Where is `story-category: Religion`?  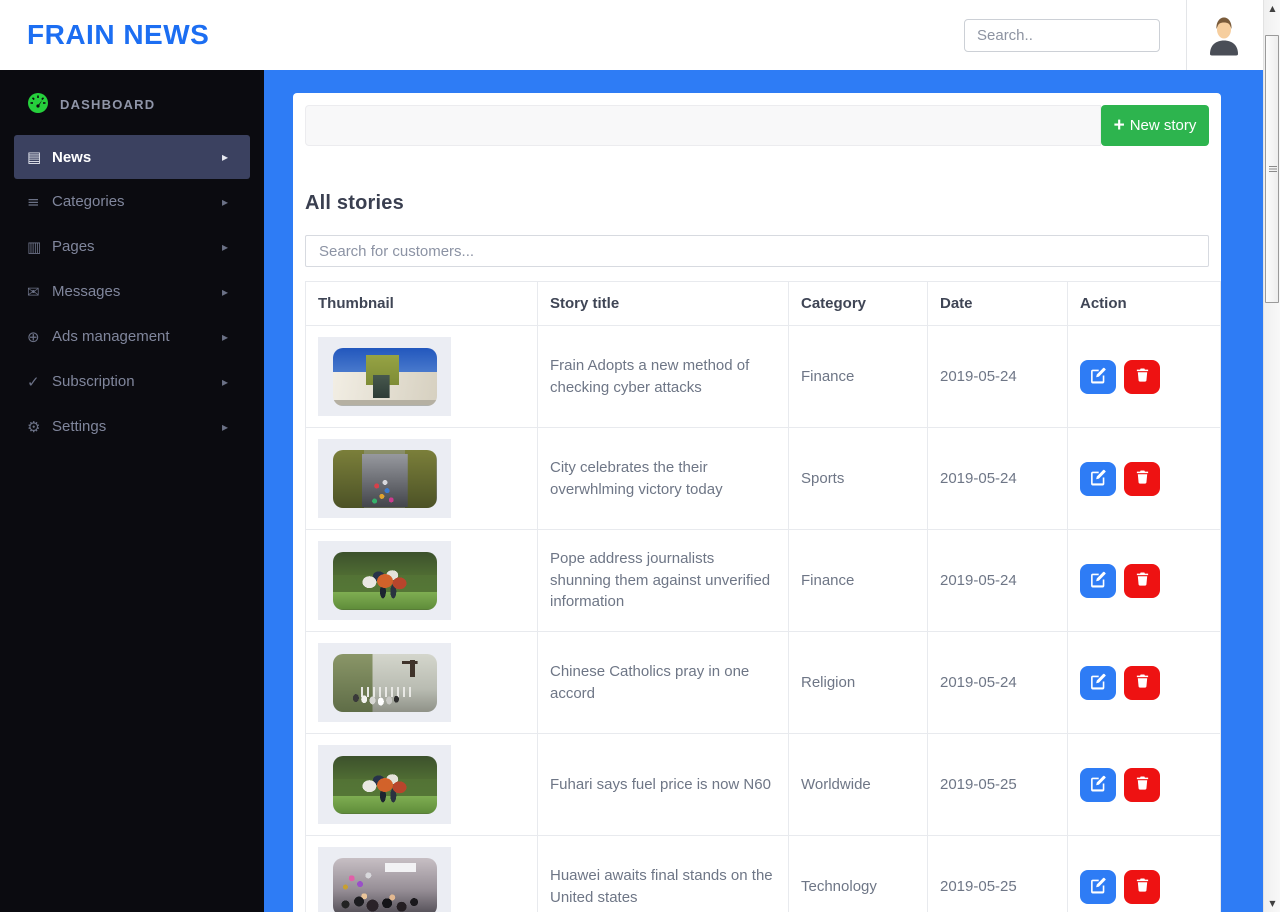
story-category: Religion is located at coordinates (858, 682).